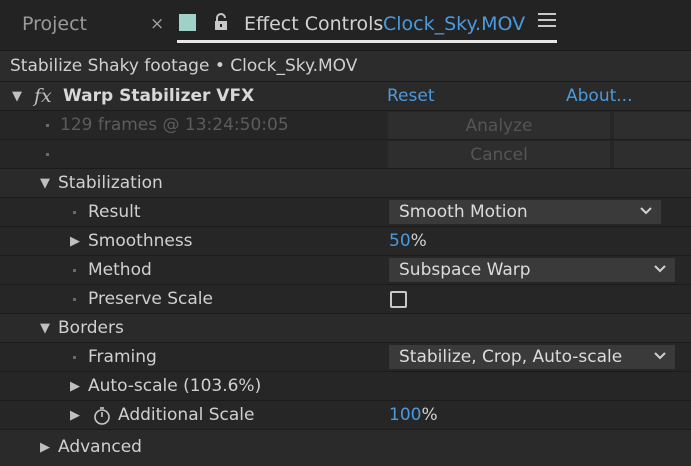 The width and height of the screenshot is (691, 466). I want to click on framing-dropdown: Stabilize, Crop, Auto-scale, so click(532, 357).